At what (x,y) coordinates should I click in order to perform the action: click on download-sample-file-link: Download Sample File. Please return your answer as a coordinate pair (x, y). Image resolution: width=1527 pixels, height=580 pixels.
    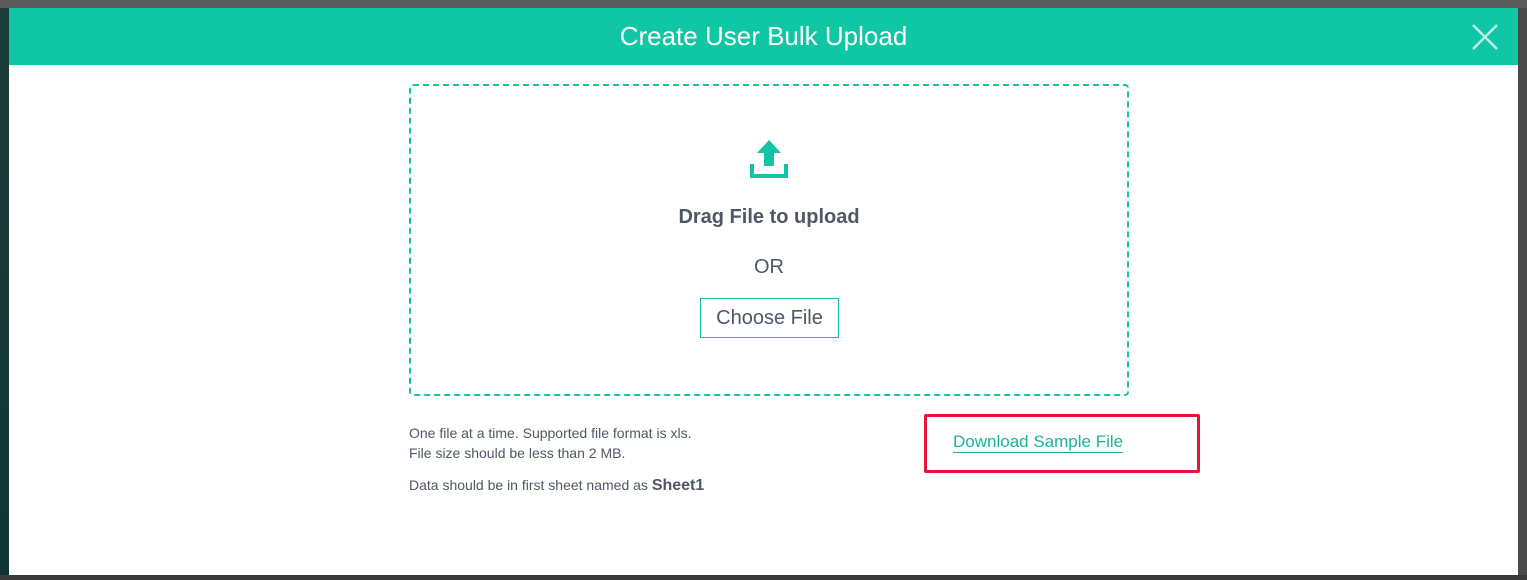
    Looking at the image, I should click on (1038, 442).